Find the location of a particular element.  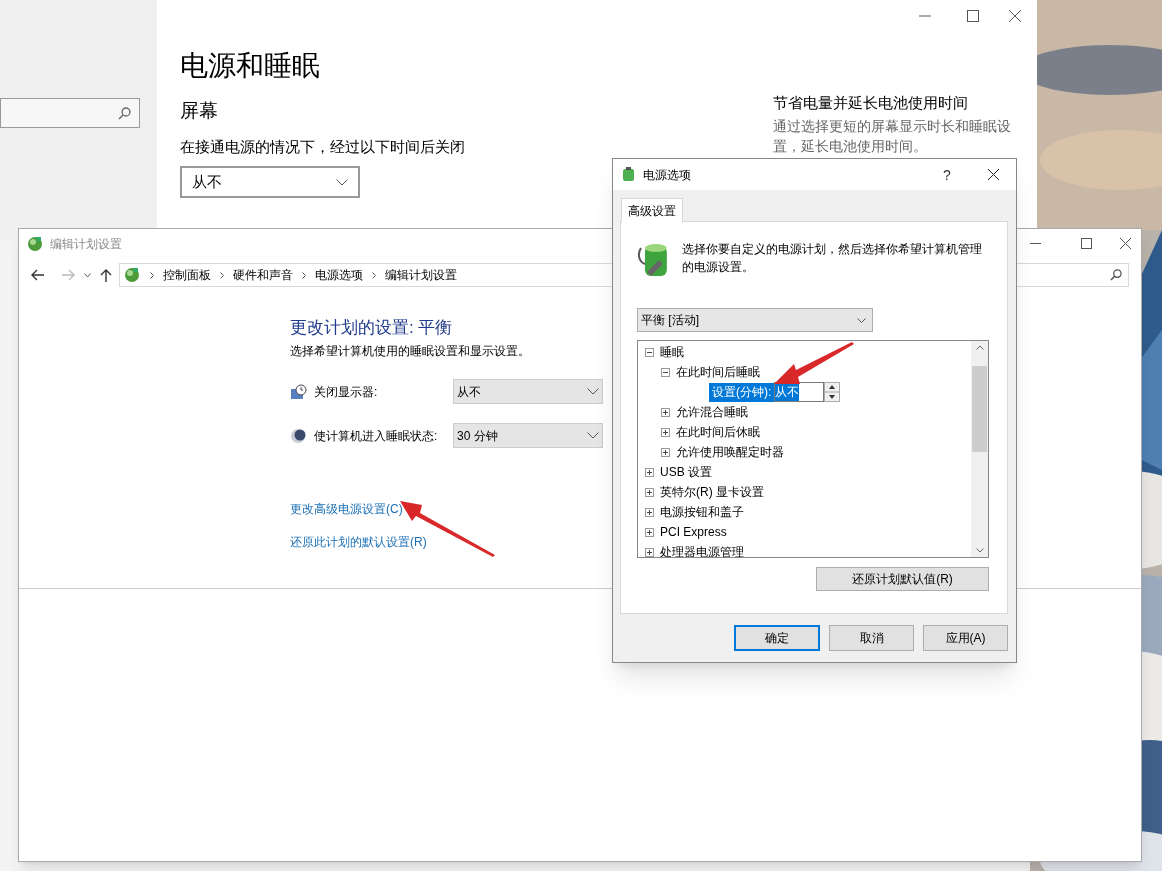

tree-item: 睡眠 is located at coordinates (672, 352).